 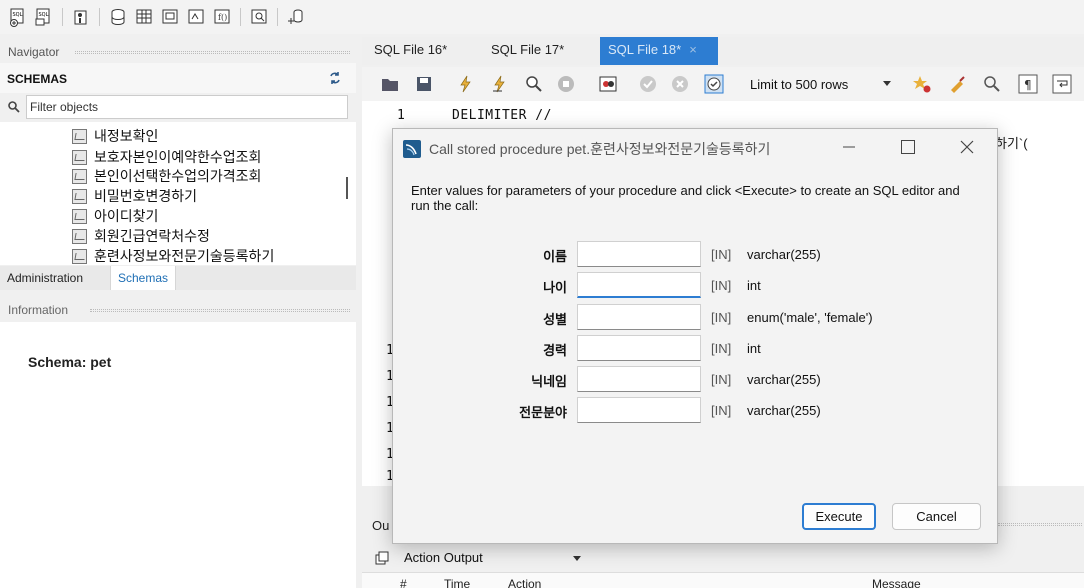 I want to click on param-name: 전문분야, so click(x=543, y=412).